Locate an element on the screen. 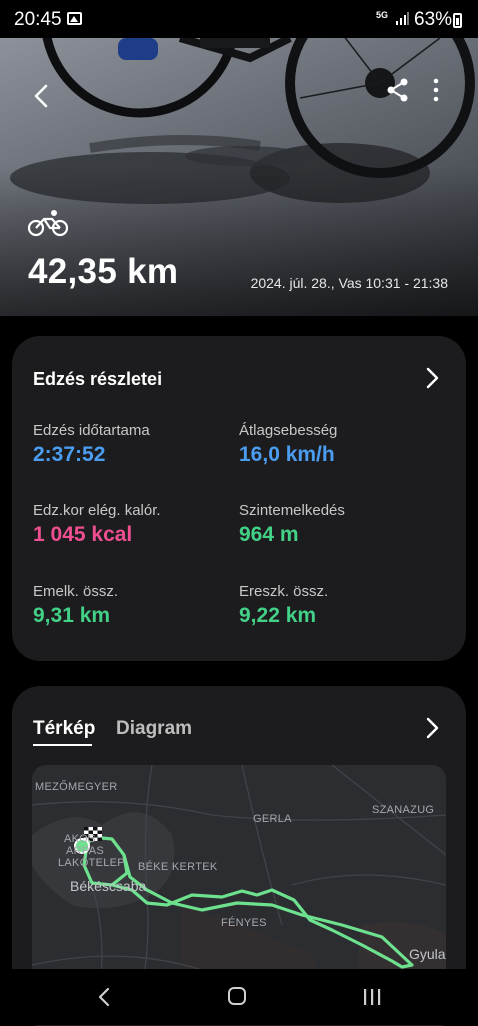  map-place-label: MEZŐMEGYER is located at coordinates (76, 787).